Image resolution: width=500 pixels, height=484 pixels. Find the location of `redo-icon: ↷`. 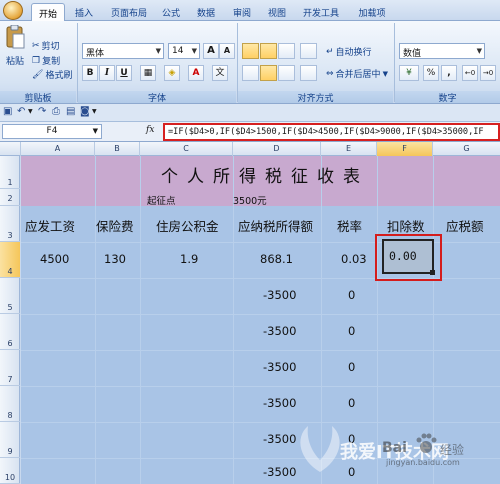

redo-icon: ↷ is located at coordinates (42, 111).